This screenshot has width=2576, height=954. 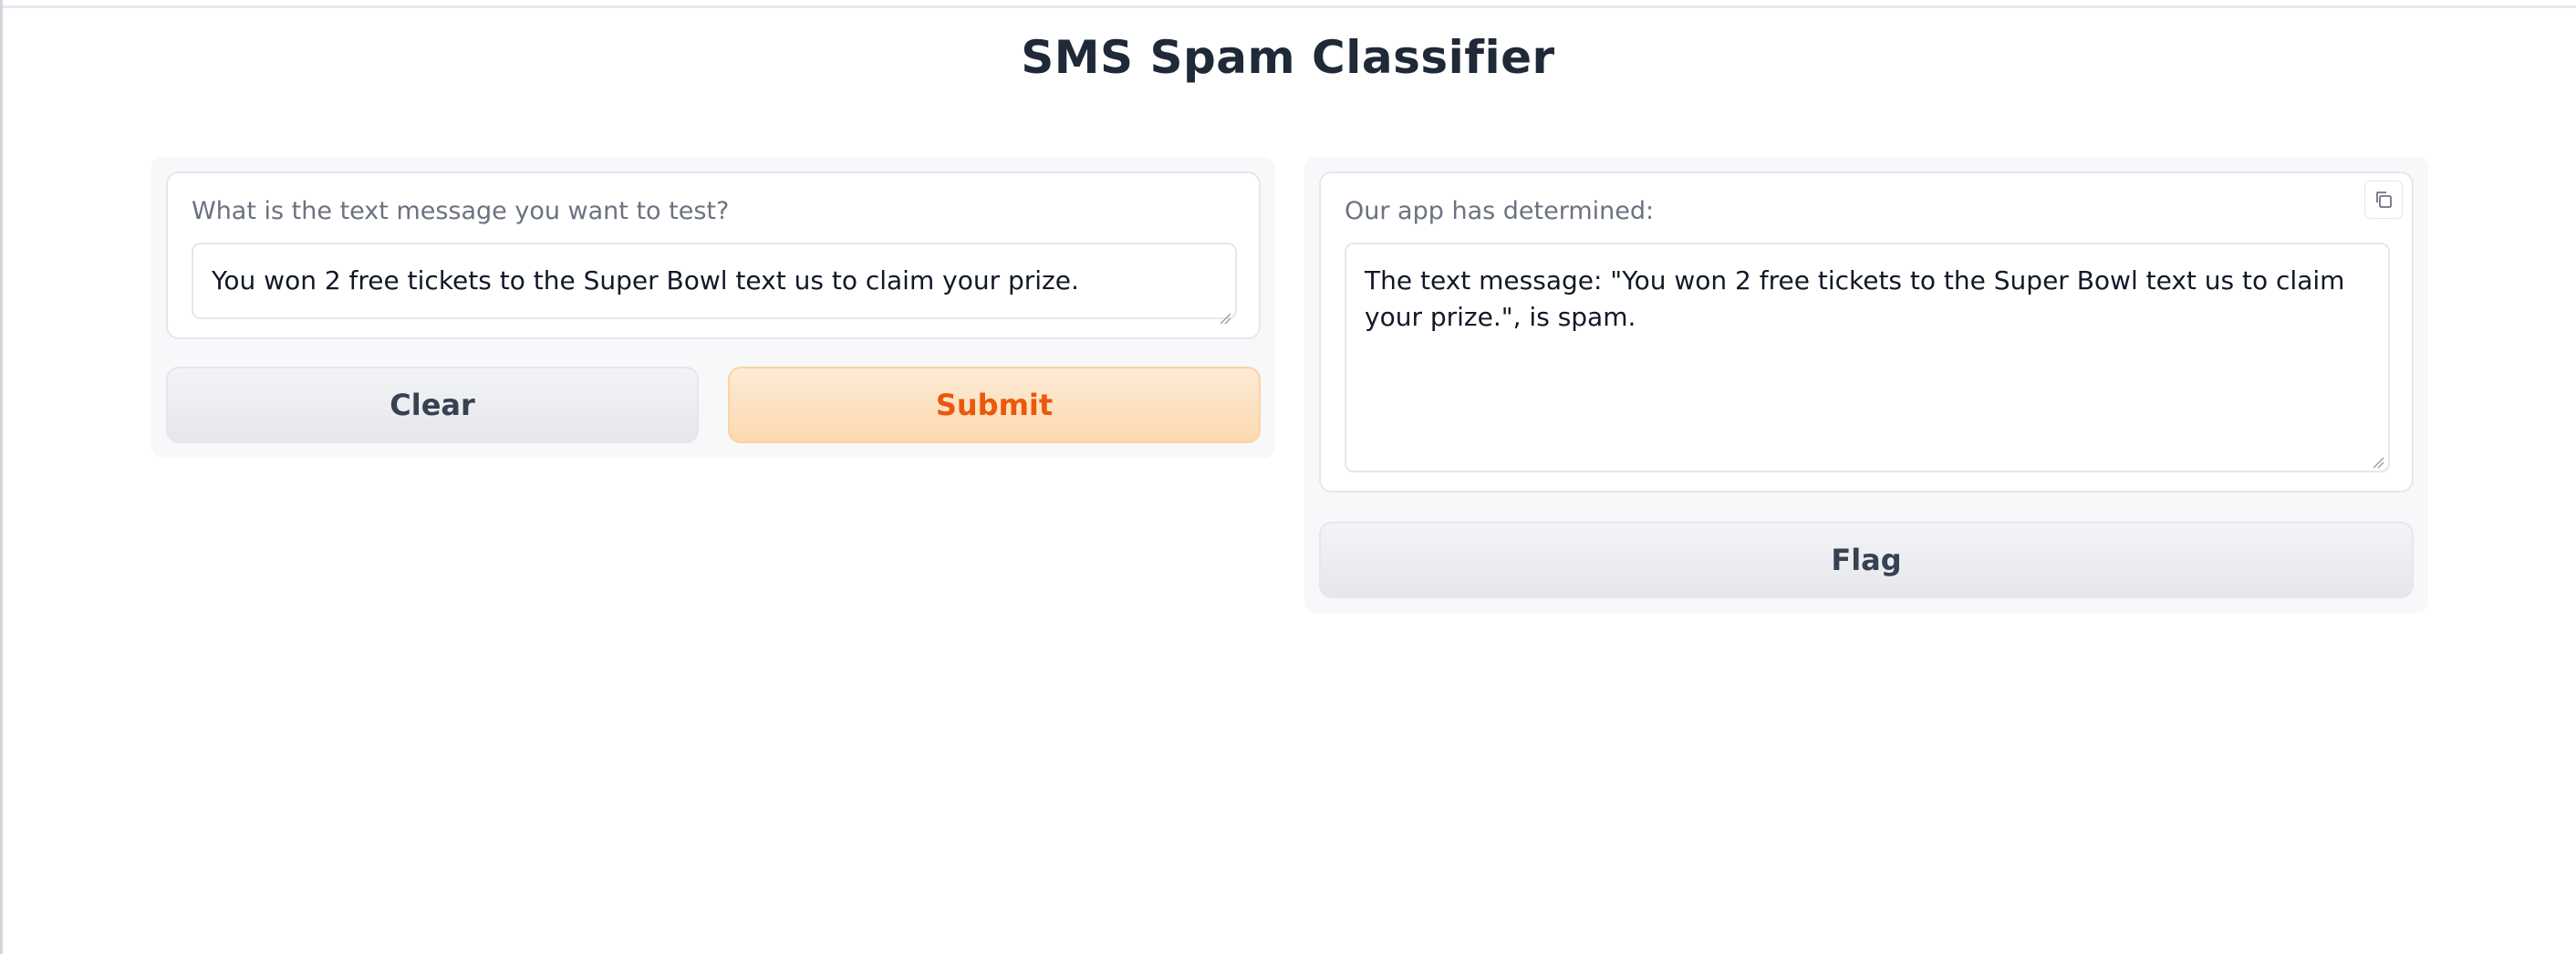 I want to click on page-title: SMS Spam Classifier, so click(x=1288, y=57).